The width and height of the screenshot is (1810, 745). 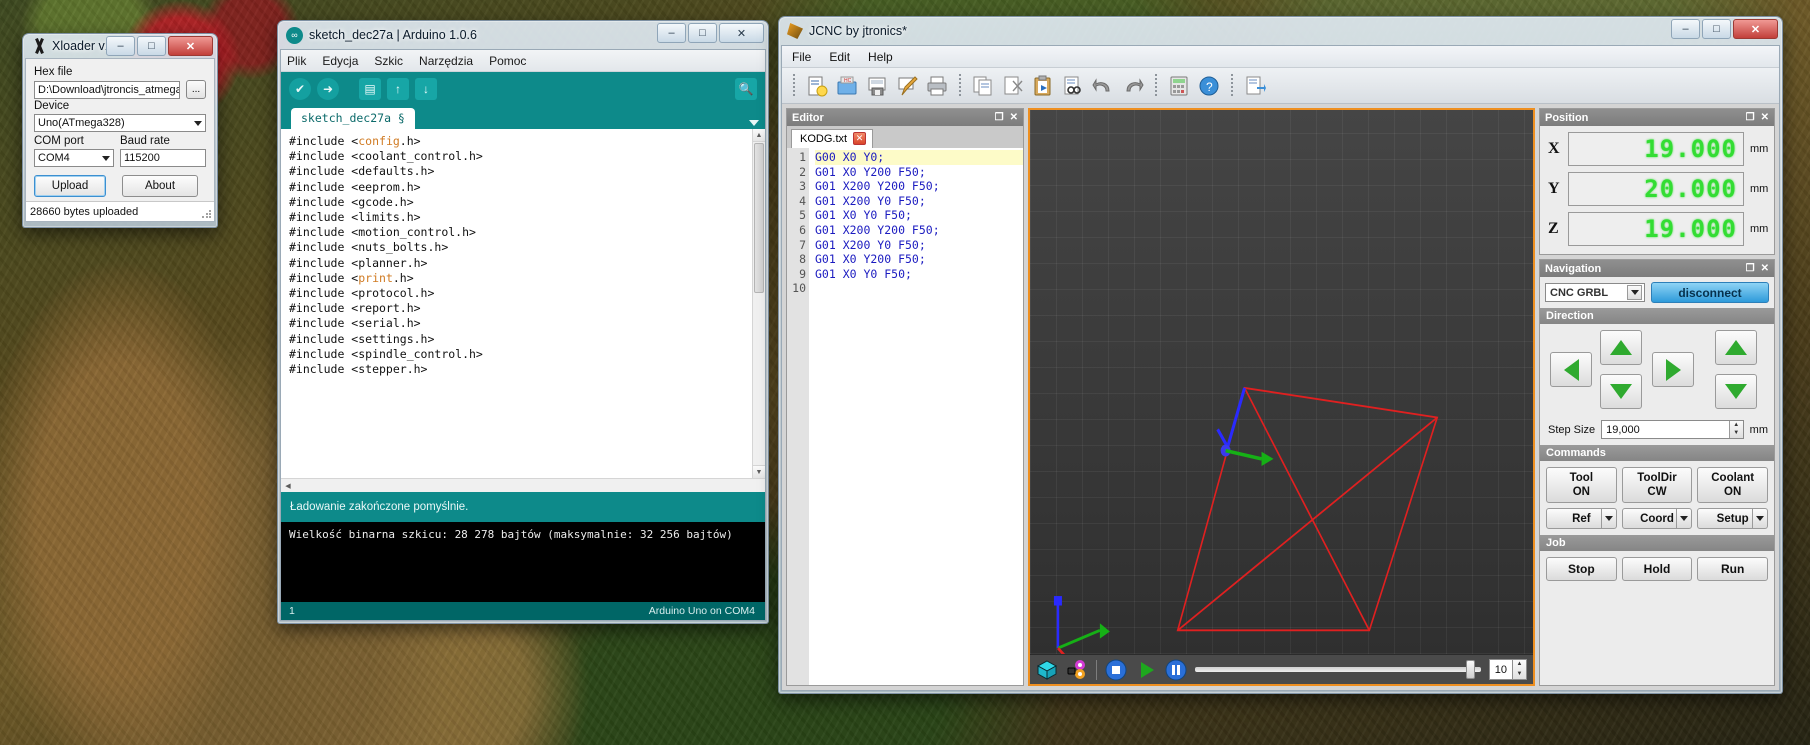 I want to click on editor-tabs: KODG.txt ✕, so click(x=905, y=137).